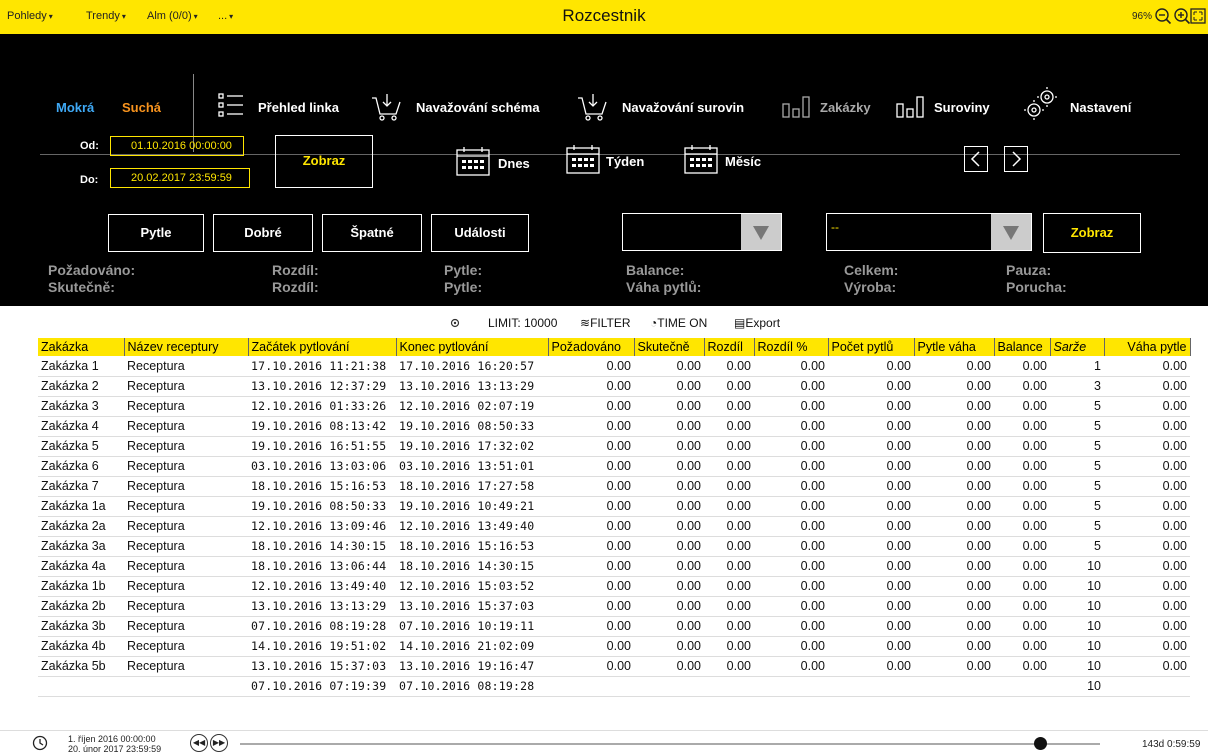 Image resolution: width=1208 pixels, height=756 pixels. What do you see at coordinates (324, 161) in the screenshot?
I see `zobraz-button: Zobraz` at bounding box center [324, 161].